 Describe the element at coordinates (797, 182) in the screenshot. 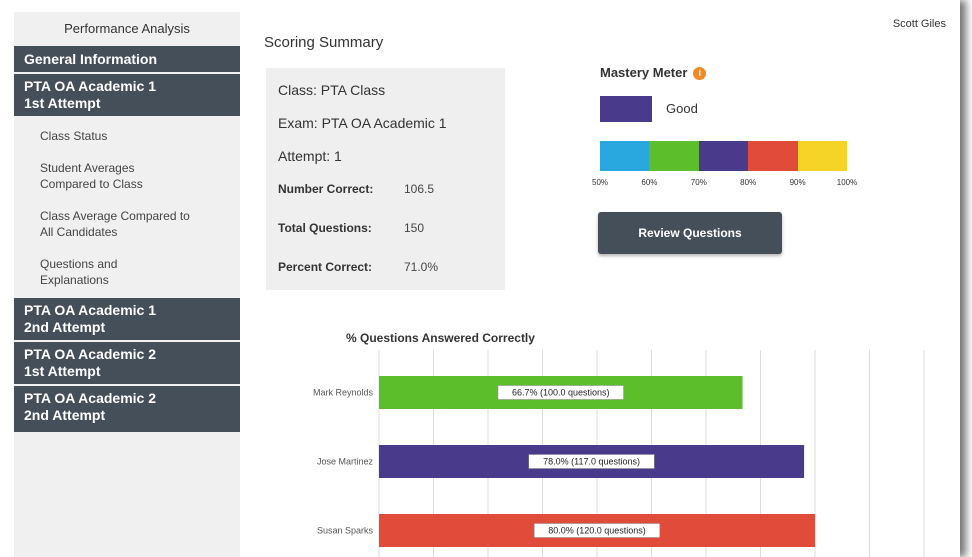

I see `mastery-tick-label: 90%` at that location.